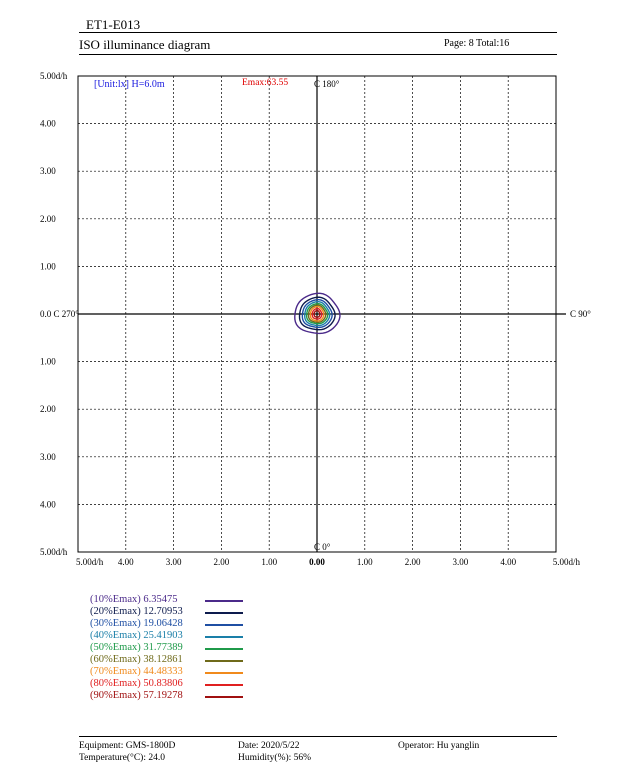 Image resolution: width=636 pixels, height=778 pixels. Describe the element at coordinates (59, 314) in the screenshot. I see `y-tick-label: 0.0 C 270°` at that location.